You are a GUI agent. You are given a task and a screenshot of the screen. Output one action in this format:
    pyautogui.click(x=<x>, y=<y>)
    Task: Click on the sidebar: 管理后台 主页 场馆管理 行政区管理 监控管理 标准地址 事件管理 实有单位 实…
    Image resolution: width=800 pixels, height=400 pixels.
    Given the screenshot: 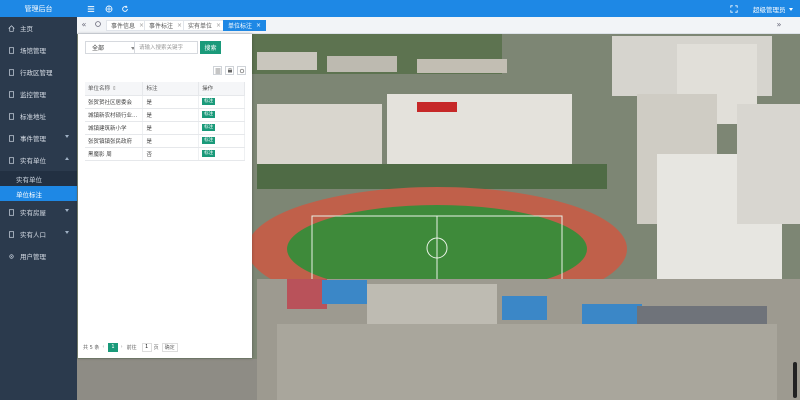 What is the action you would take?
    pyautogui.click(x=38, y=200)
    